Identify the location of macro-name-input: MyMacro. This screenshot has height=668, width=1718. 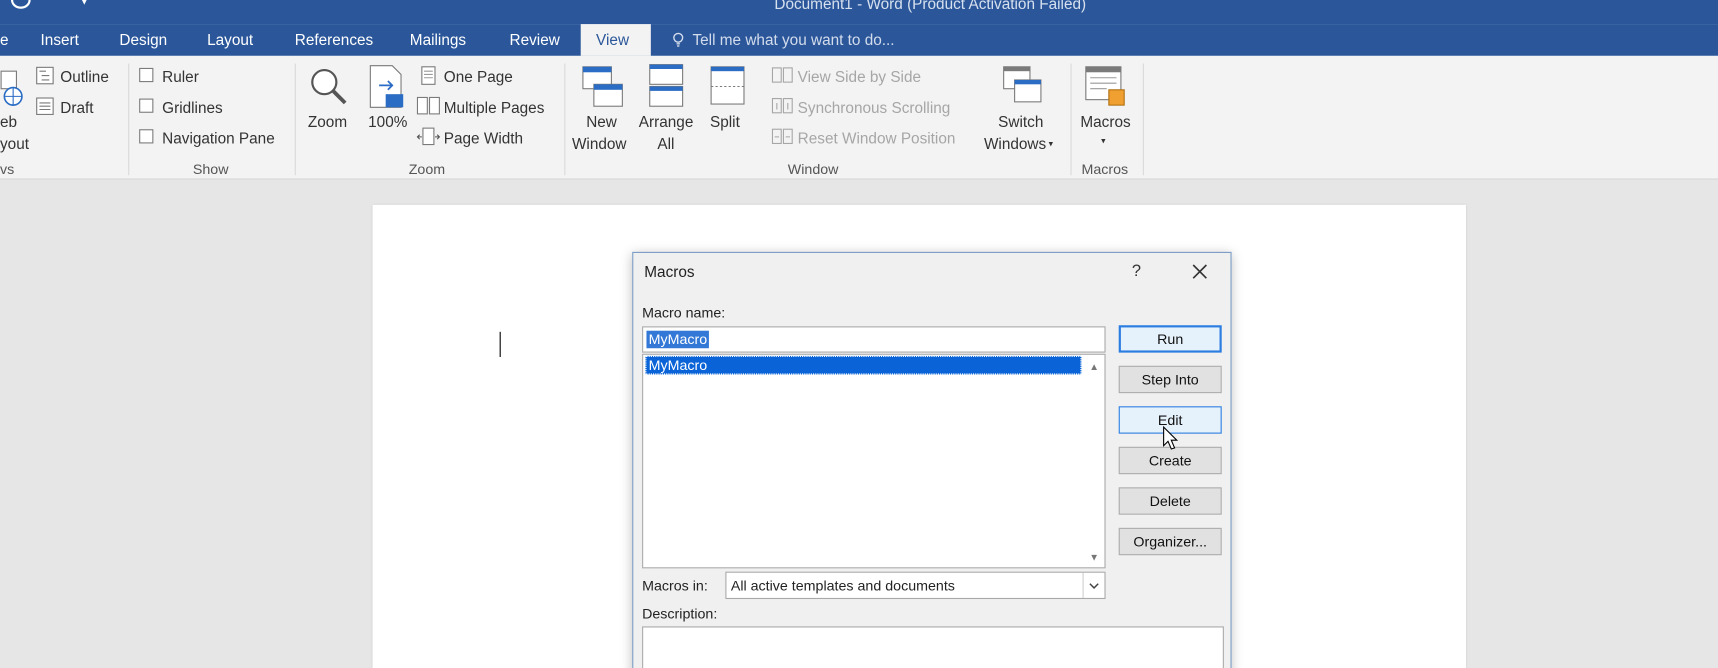
(874, 339).